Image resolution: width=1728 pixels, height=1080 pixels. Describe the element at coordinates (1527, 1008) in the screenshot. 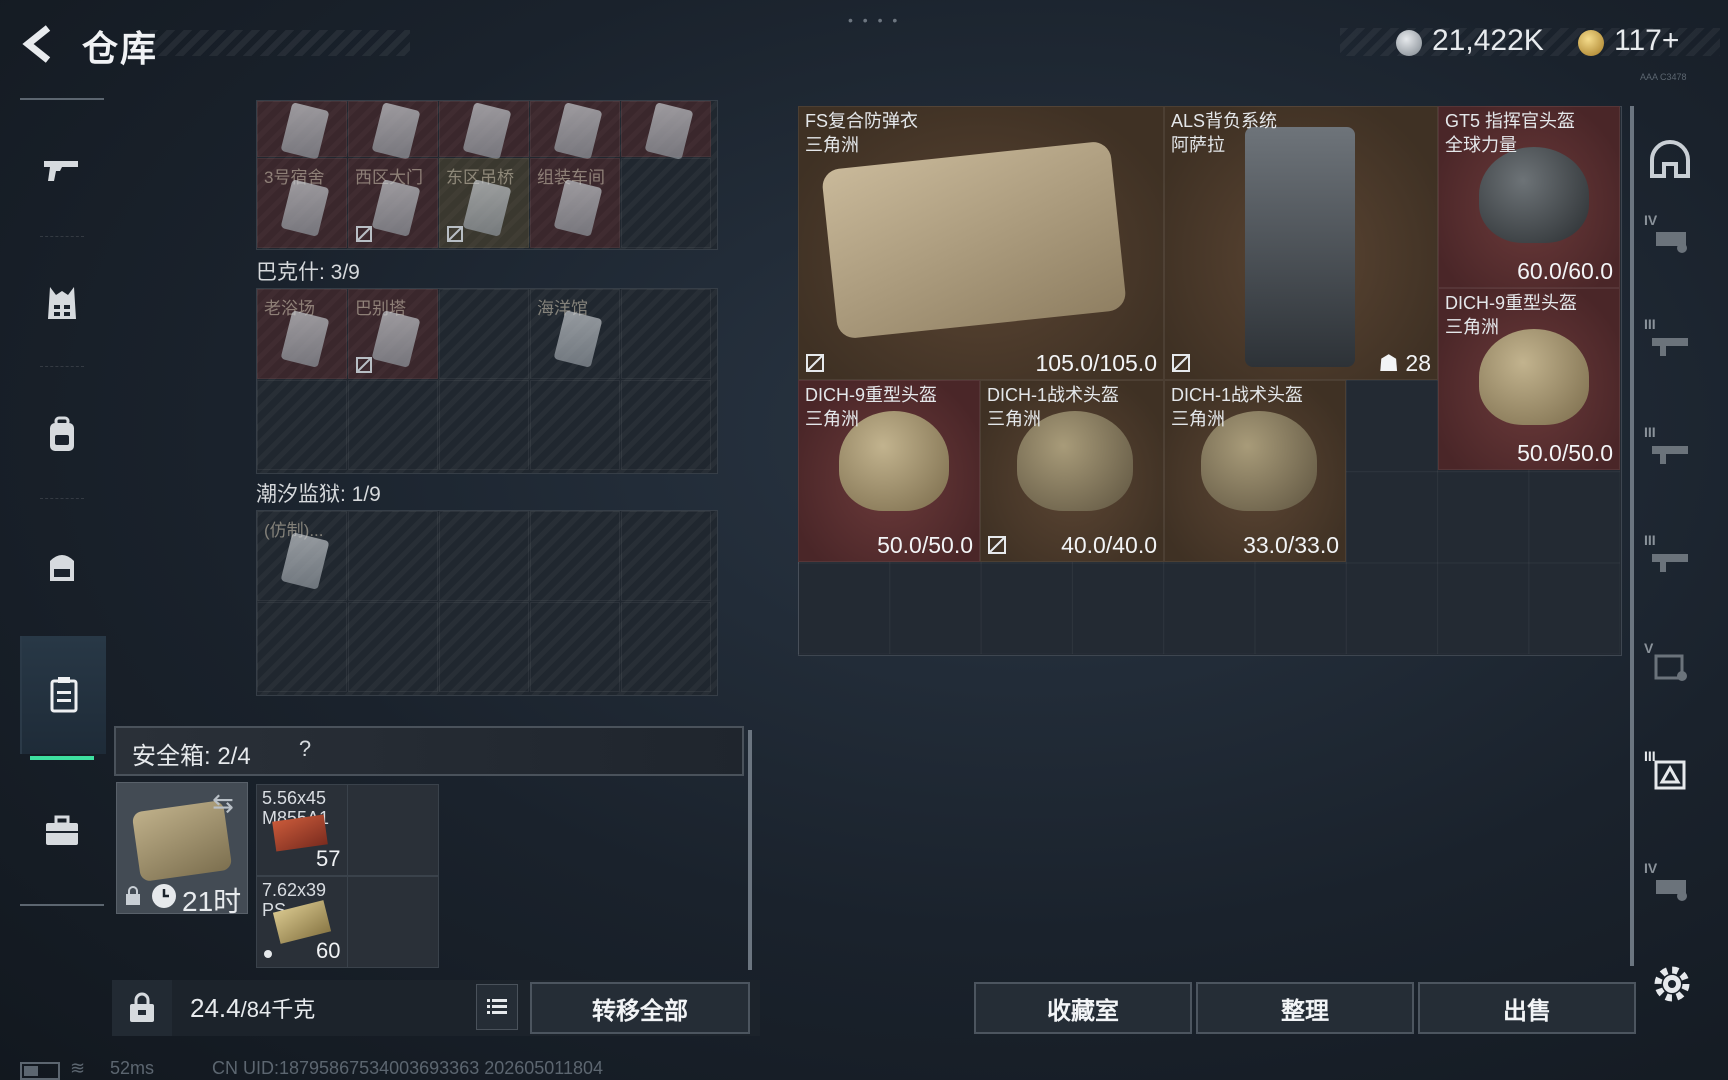

I see `sell-button: 出售` at that location.